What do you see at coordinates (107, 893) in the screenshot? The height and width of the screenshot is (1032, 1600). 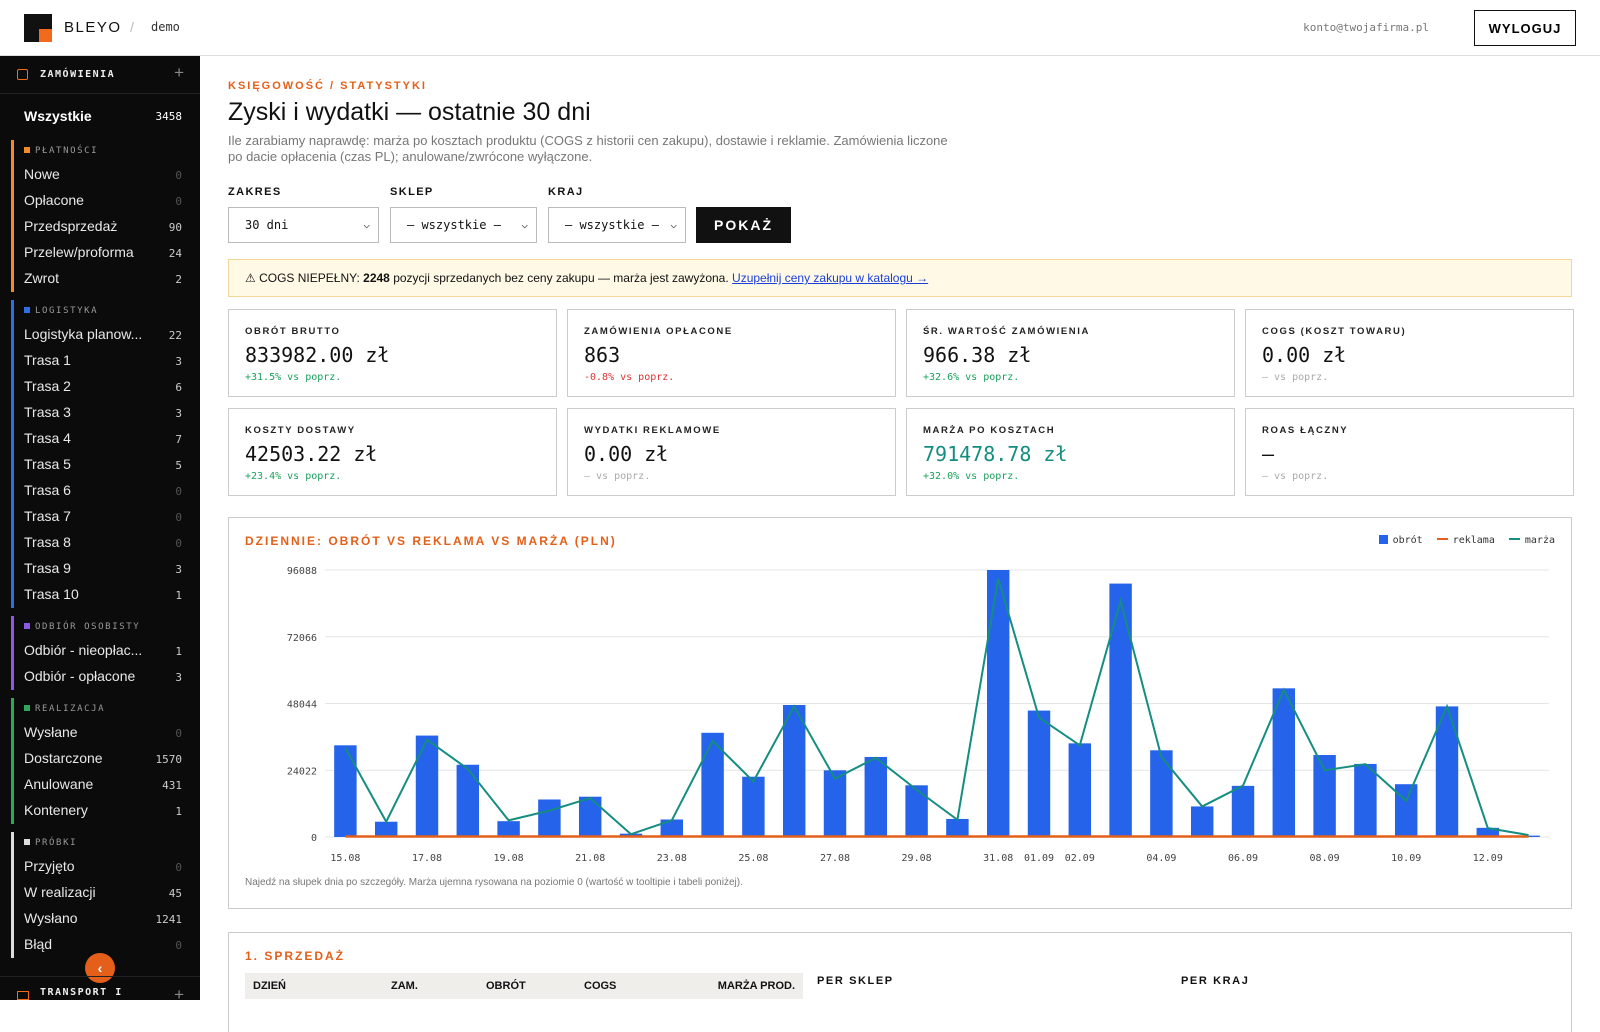 I see `sidebar-item: W realizacji 45` at bounding box center [107, 893].